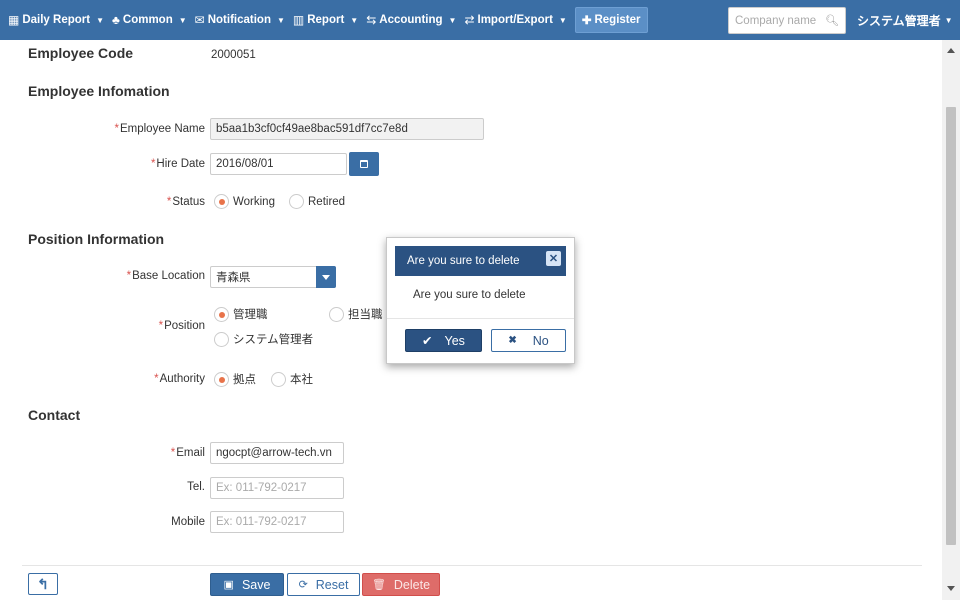 The image size is (960, 600). I want to click on users-icon: ♣, so click(116, 20).